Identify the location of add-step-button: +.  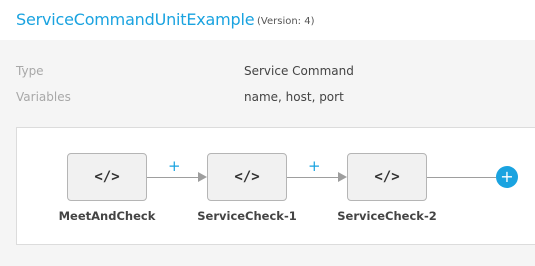
(507, 177).